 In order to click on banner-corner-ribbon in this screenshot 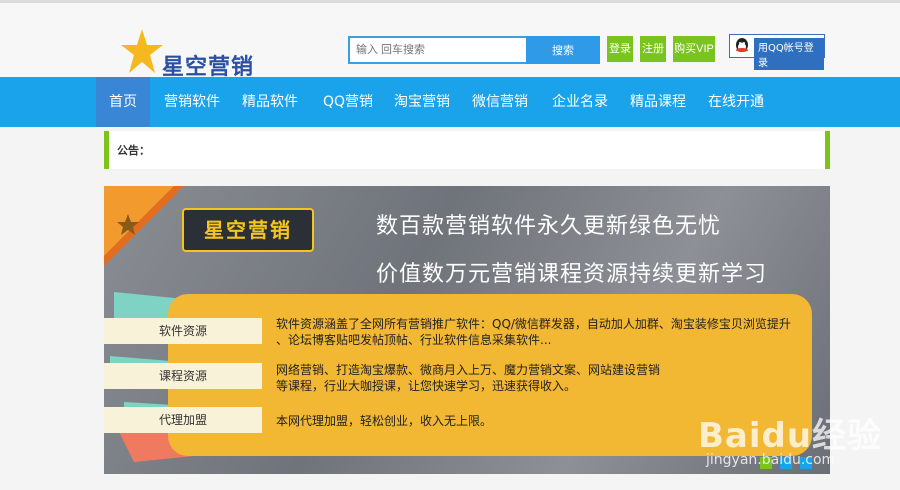, I will do `click(144, 226)`.